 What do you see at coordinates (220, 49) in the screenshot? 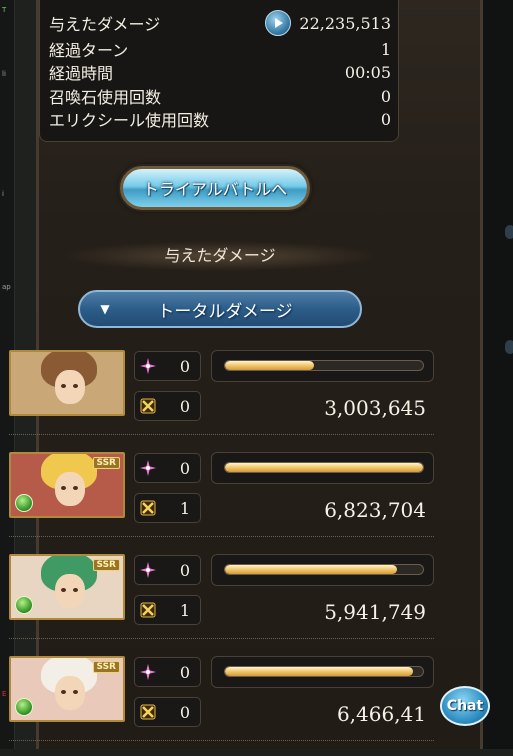
I see `turns-row: 経過ターン 1` at bounding box center [220, 49].